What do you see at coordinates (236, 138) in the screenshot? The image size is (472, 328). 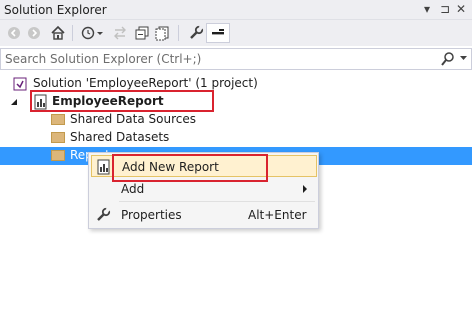 I see `tree-row-shared-datasets: Shared Datasets` at bounding box center [236, 138].